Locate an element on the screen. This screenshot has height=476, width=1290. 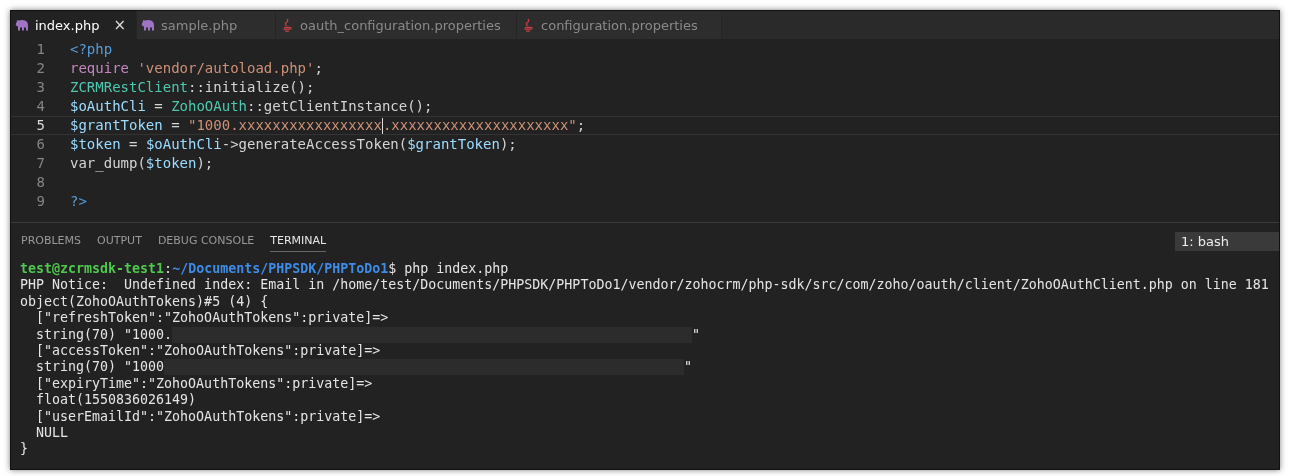
terminal-line: object(ZohoOAuthTokens)#5 (4) { is located at coordinates (145, 302).